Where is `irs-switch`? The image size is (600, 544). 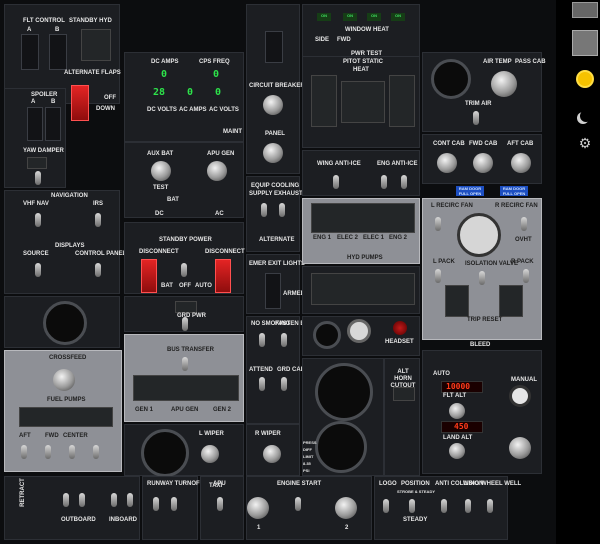
irs-switch is located at coordinates (98, 220).